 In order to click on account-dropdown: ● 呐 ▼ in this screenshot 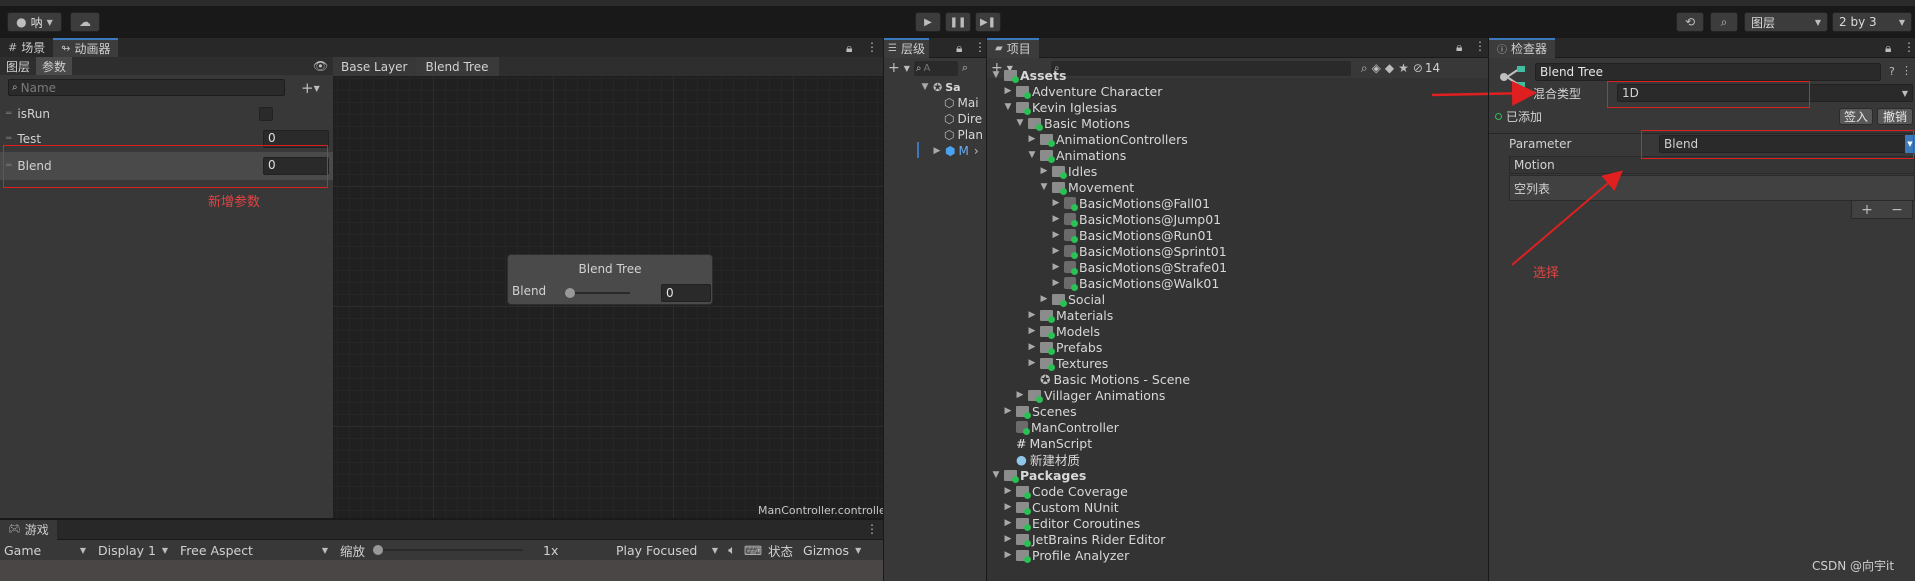, I will do `click(34, 22)`.